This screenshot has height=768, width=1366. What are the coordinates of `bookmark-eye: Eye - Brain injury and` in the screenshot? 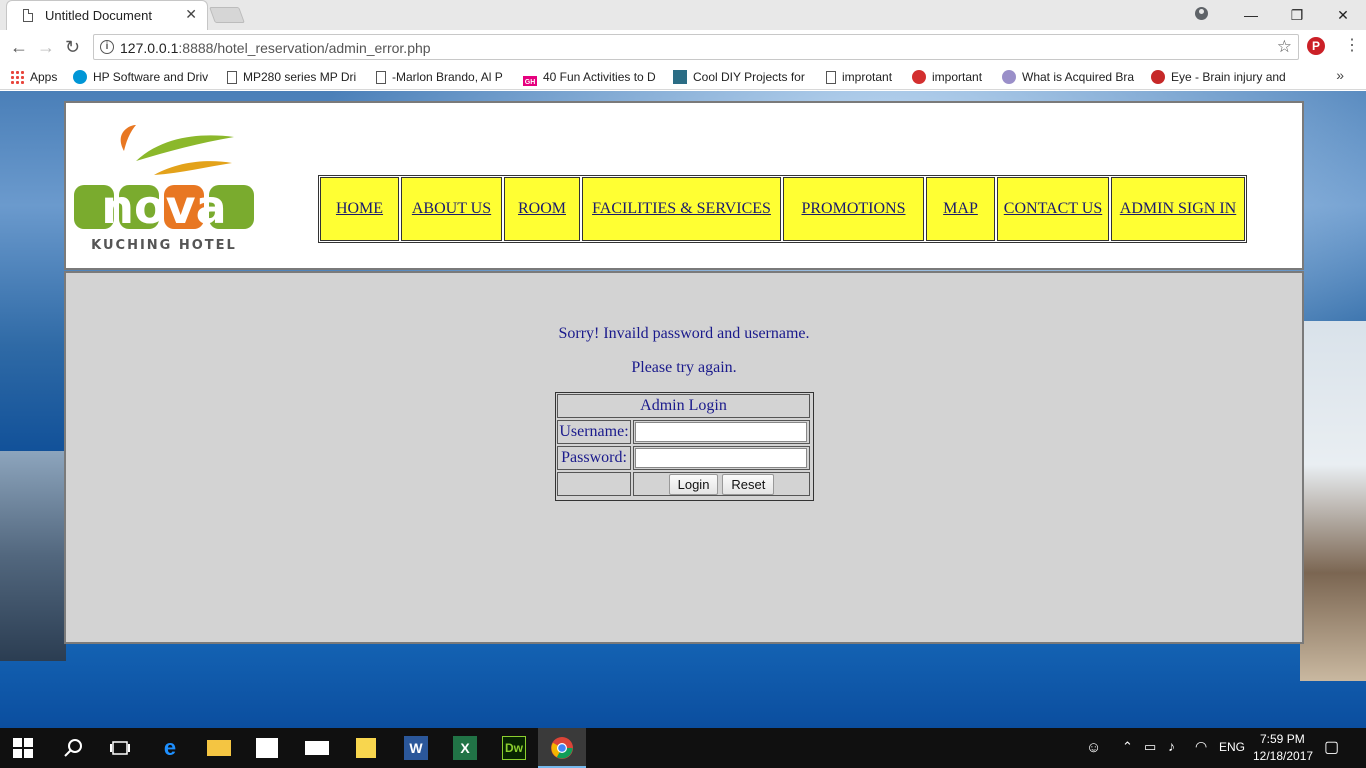 It's located at (1219, 77).